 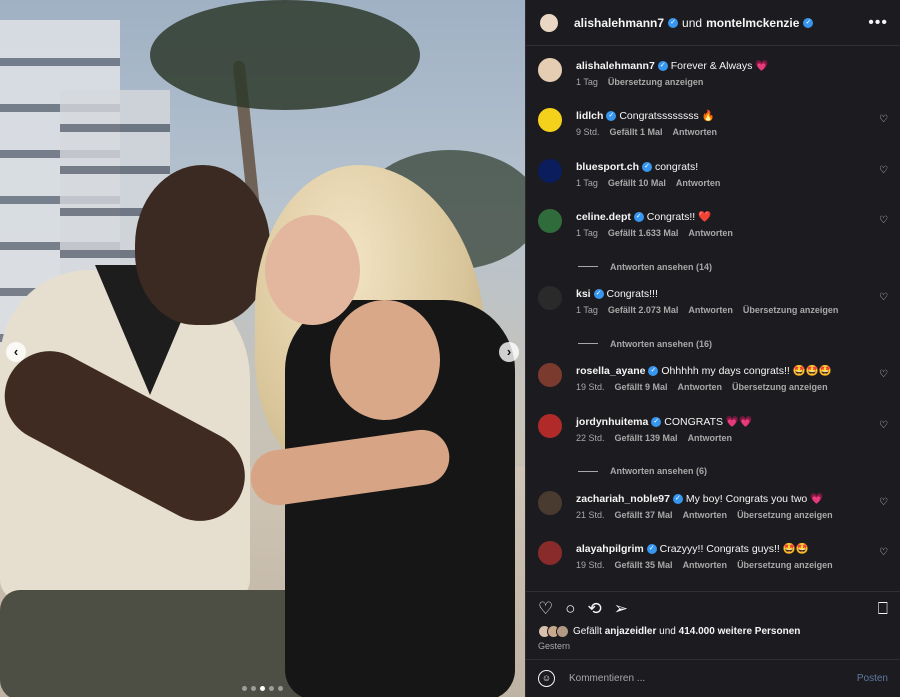 What do you see at coordinates (643, 310) in the screenshot?
I see `comment-likes: Gefällt 2.073 Mal` at bounding box center [643, 310].